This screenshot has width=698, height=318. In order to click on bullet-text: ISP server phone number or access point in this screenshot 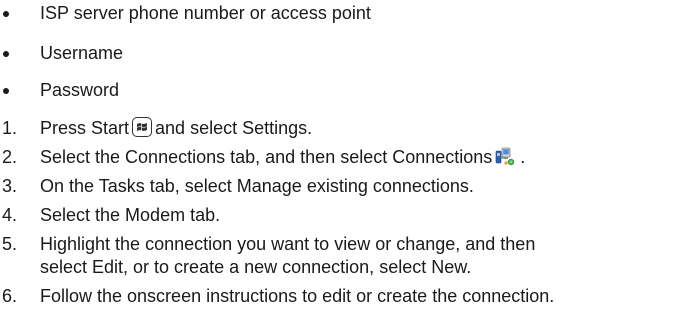, I will do `click(205, 13)`.